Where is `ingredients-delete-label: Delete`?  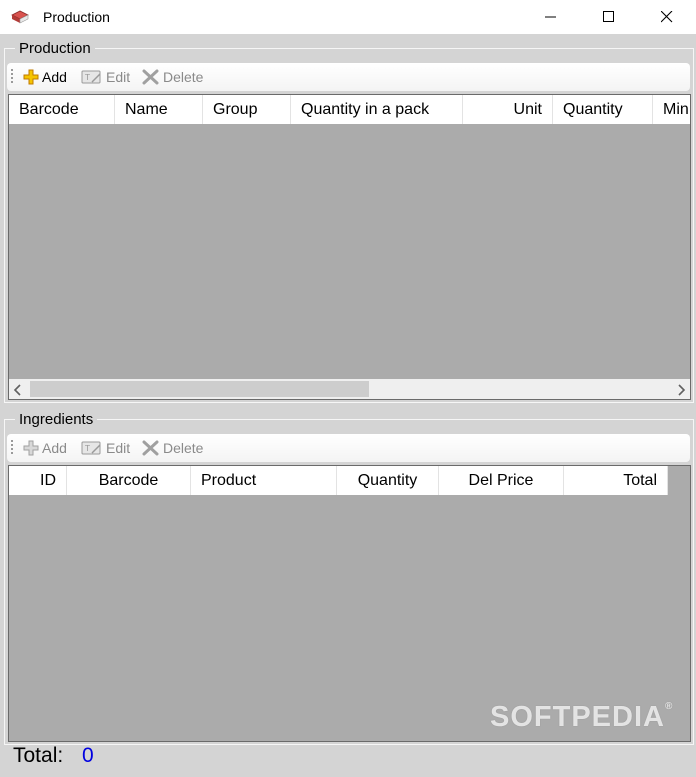
ingredients-delete-label: Delete is located at coordinates (183, 448).